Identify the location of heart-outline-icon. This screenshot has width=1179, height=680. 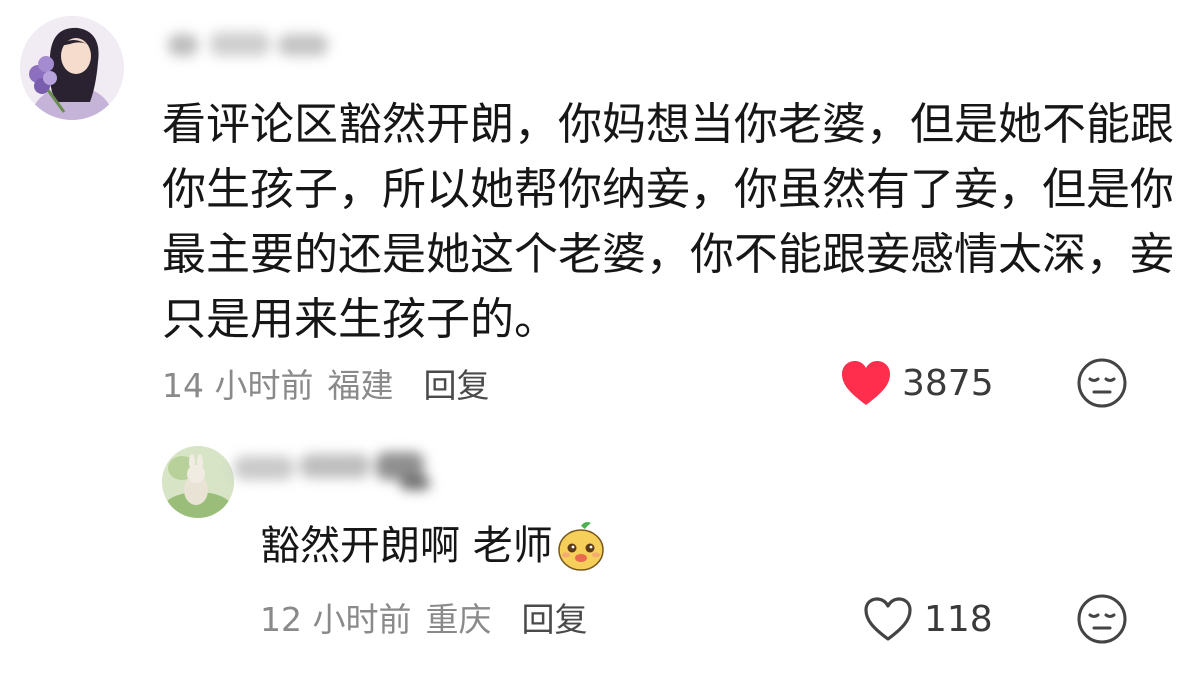
(888, 619).